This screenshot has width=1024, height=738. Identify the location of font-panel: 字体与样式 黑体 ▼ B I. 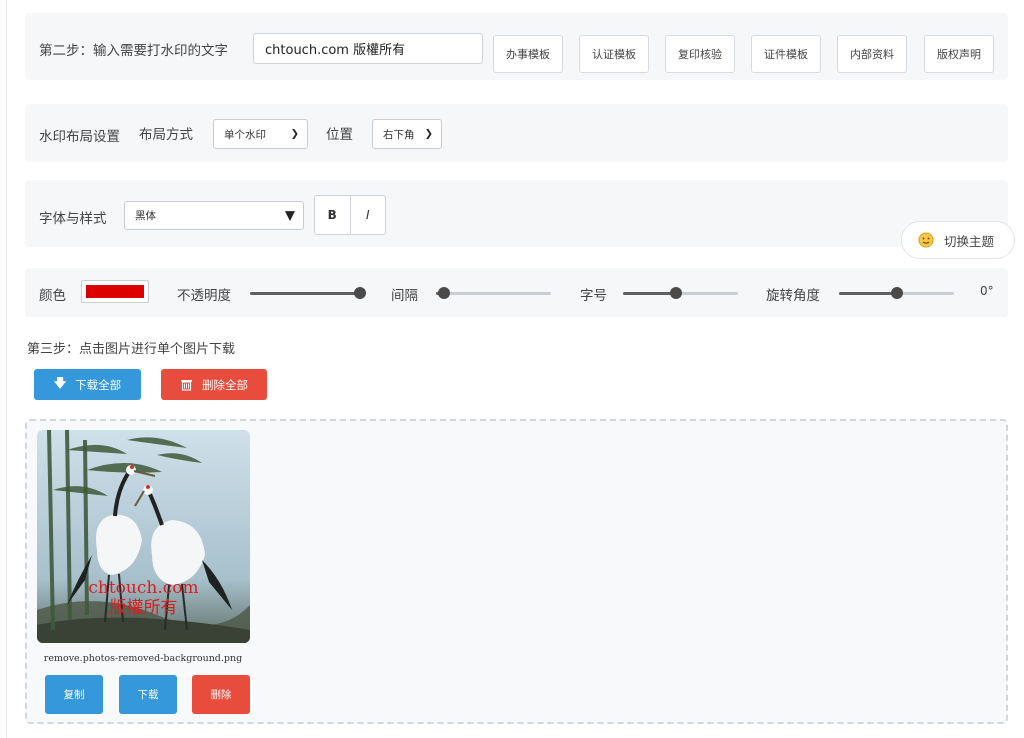
(516, 213).